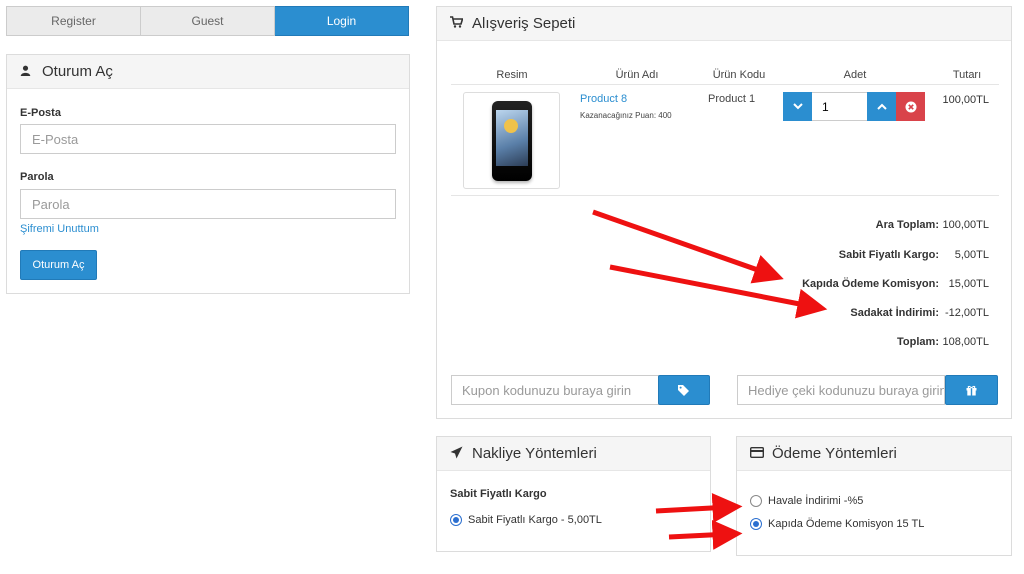 This screenshot has width=1024, height=574. What do you see at coordinates (626, 115) in the screenshot?
I see `product-points: Kazanacağınız Puan: 400` at bounding box center [626, 115].